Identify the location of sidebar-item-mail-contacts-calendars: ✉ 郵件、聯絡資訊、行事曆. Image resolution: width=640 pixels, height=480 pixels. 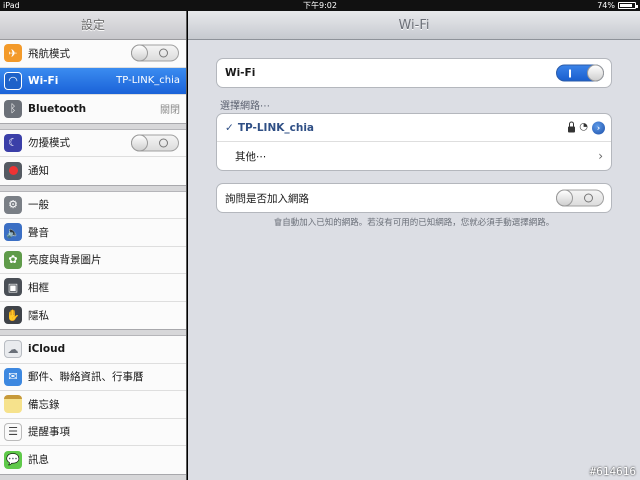
(93, 377).